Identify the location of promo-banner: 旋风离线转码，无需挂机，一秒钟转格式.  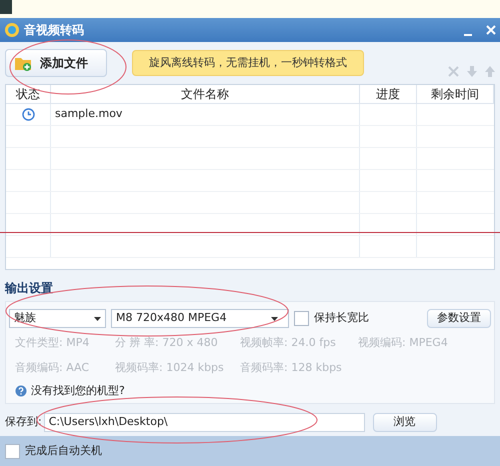
(248, 63).